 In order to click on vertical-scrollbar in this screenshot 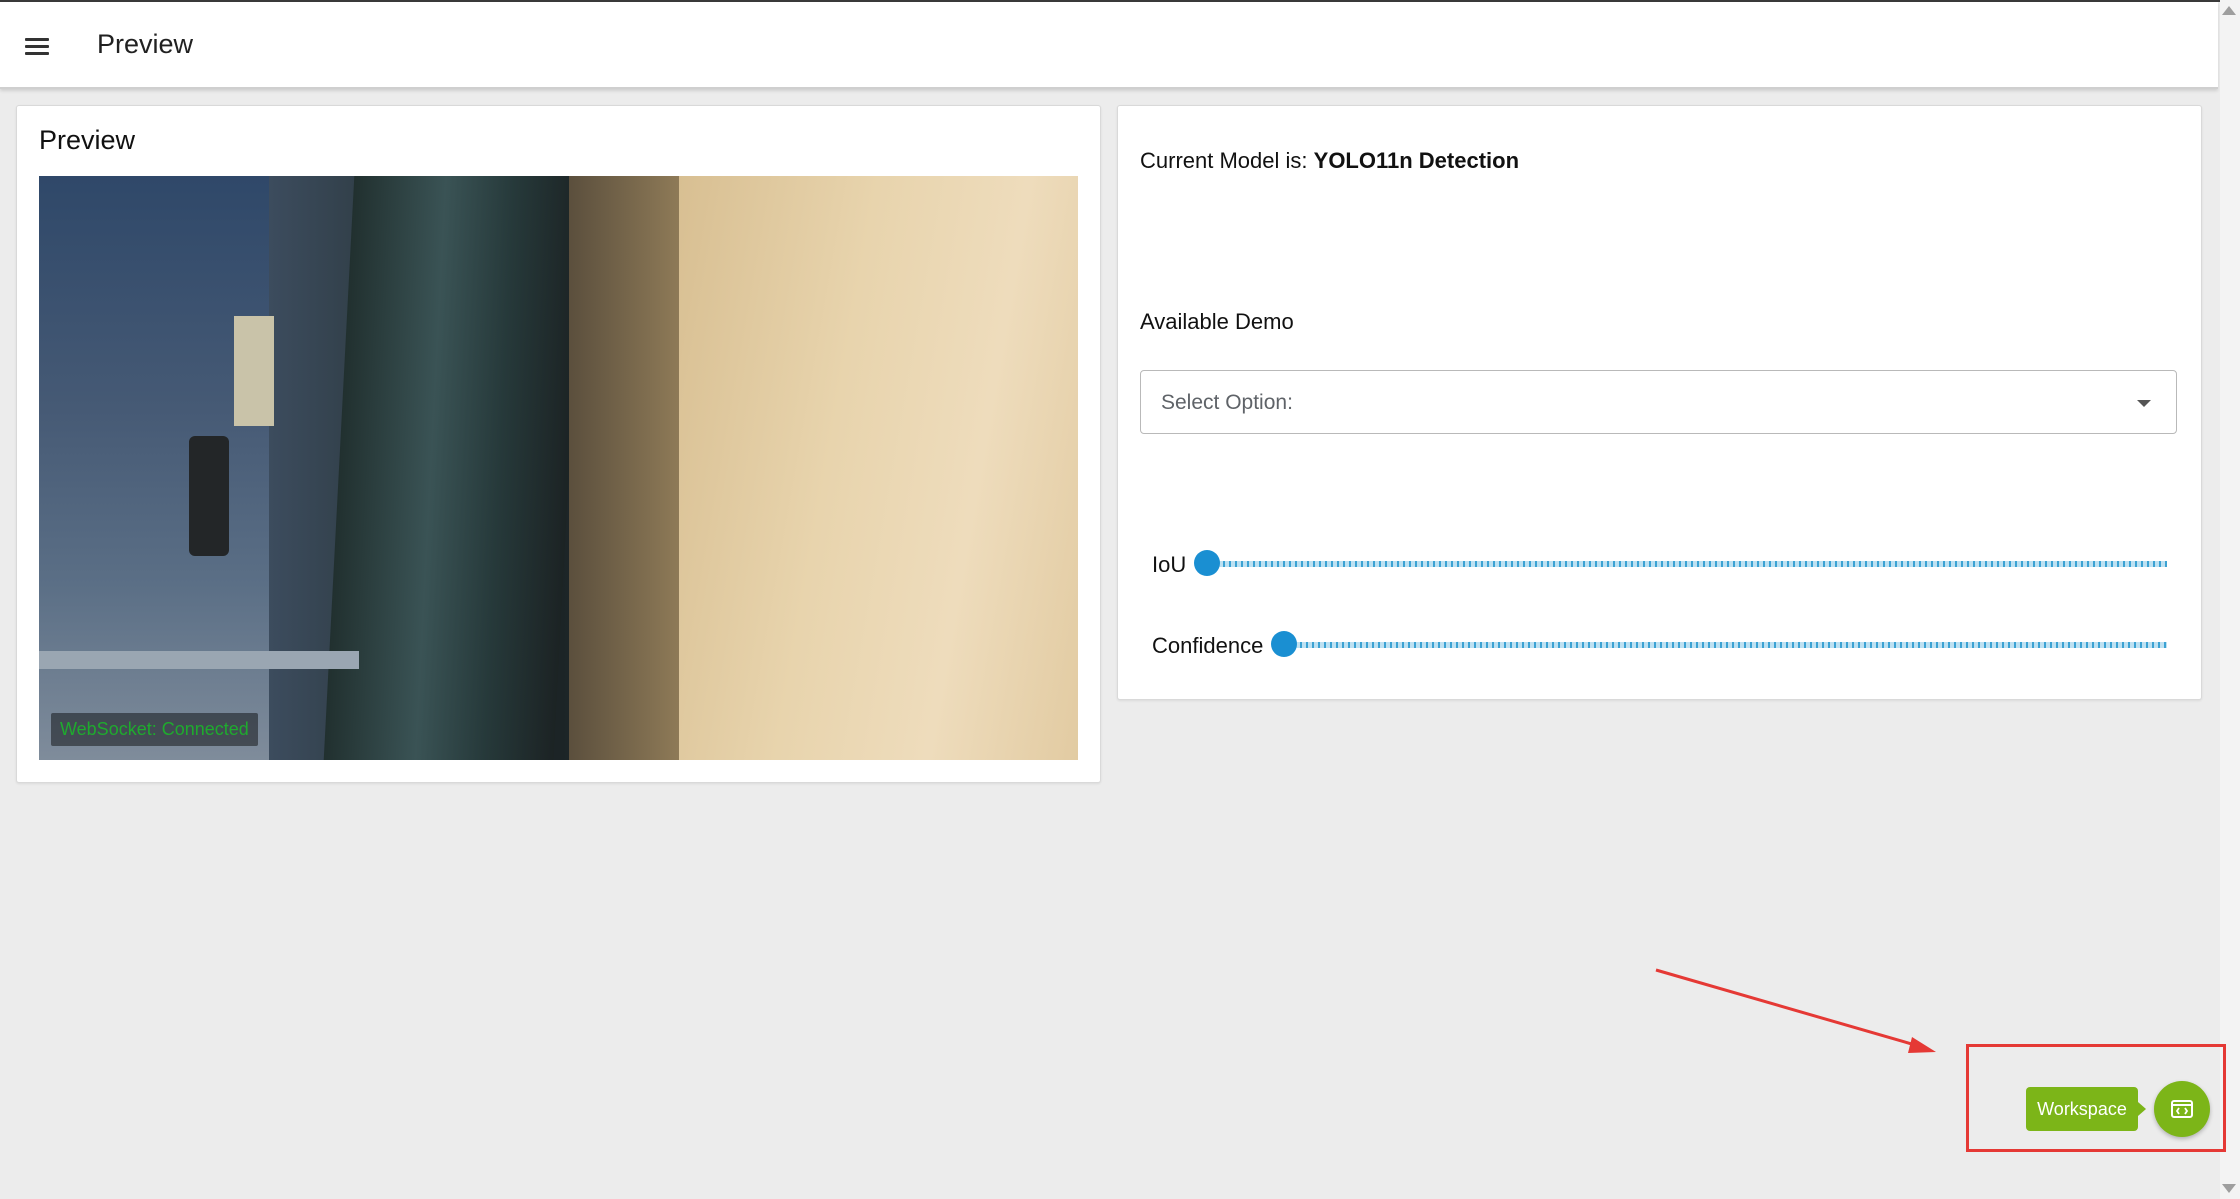, I will do `click(2230, 599)`.